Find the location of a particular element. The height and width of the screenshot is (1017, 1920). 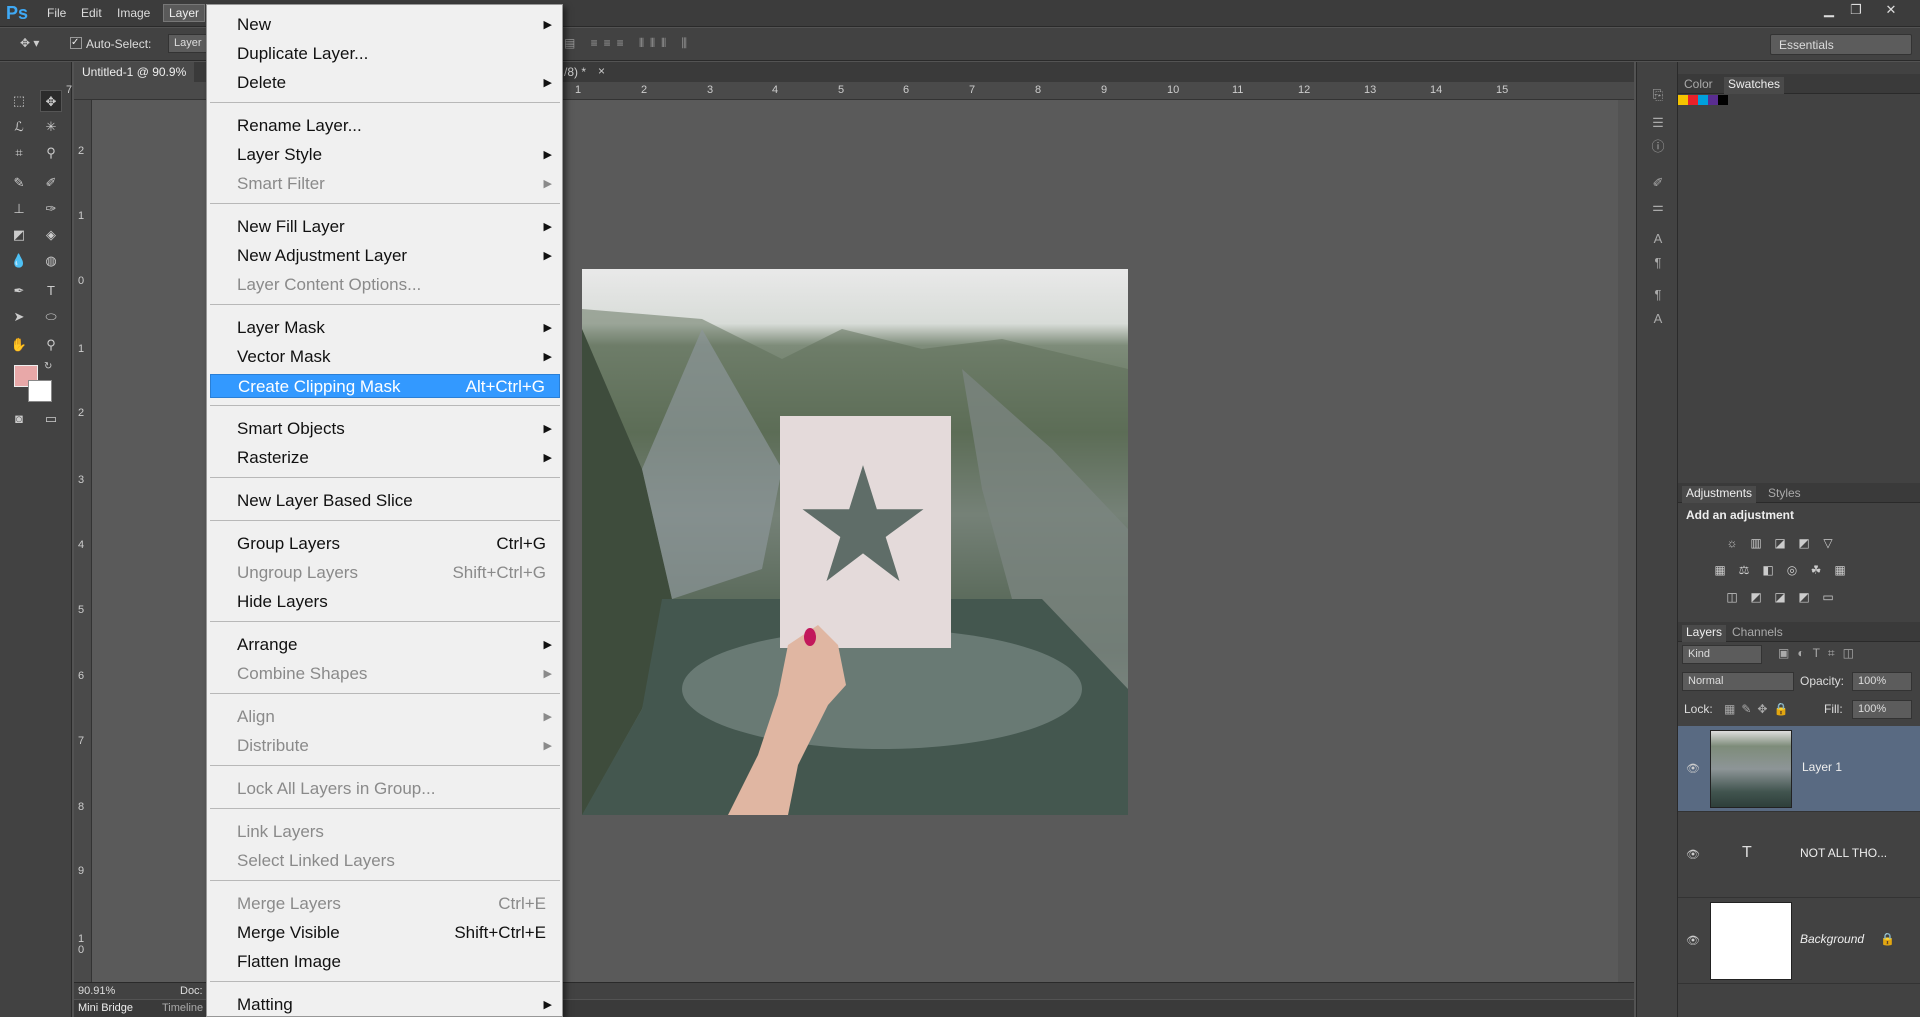

restore-icon: ❐ is located at coordinates (1856, 10).